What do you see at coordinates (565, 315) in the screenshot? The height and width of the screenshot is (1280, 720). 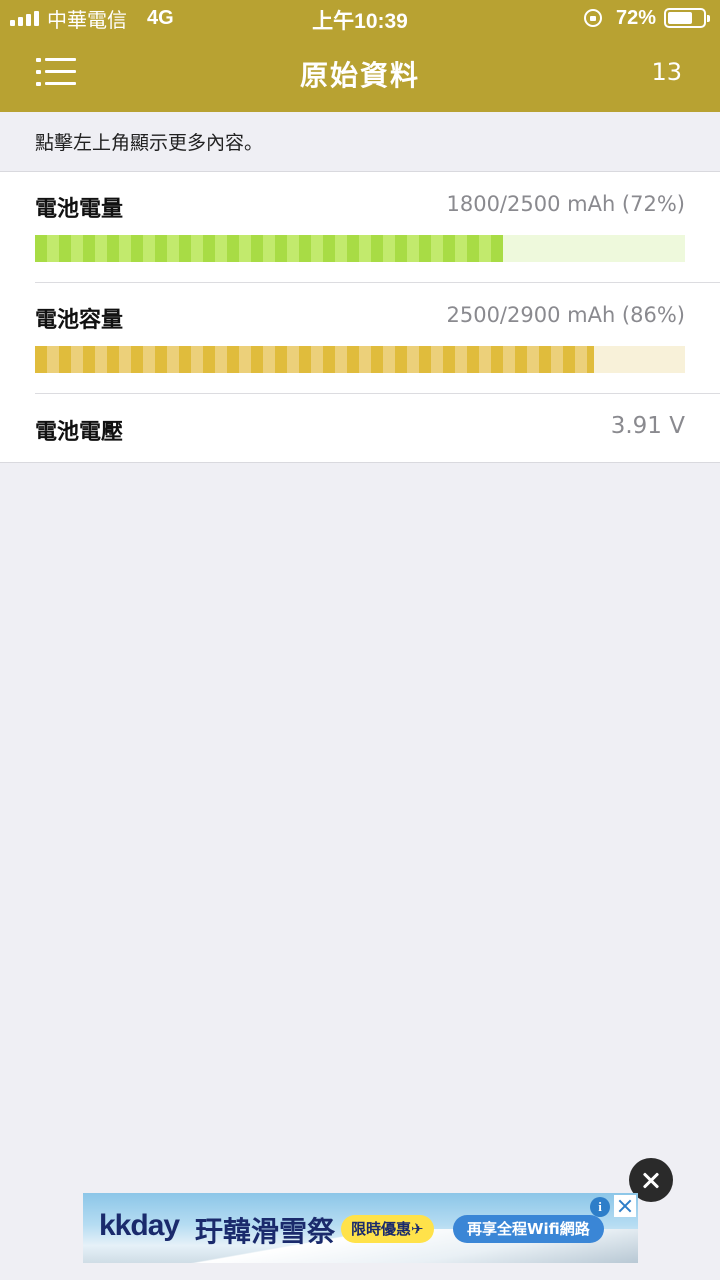 I see `battery-capacity-value: 2500/2900 mAh (86%)` at bounding box center [565, 315].